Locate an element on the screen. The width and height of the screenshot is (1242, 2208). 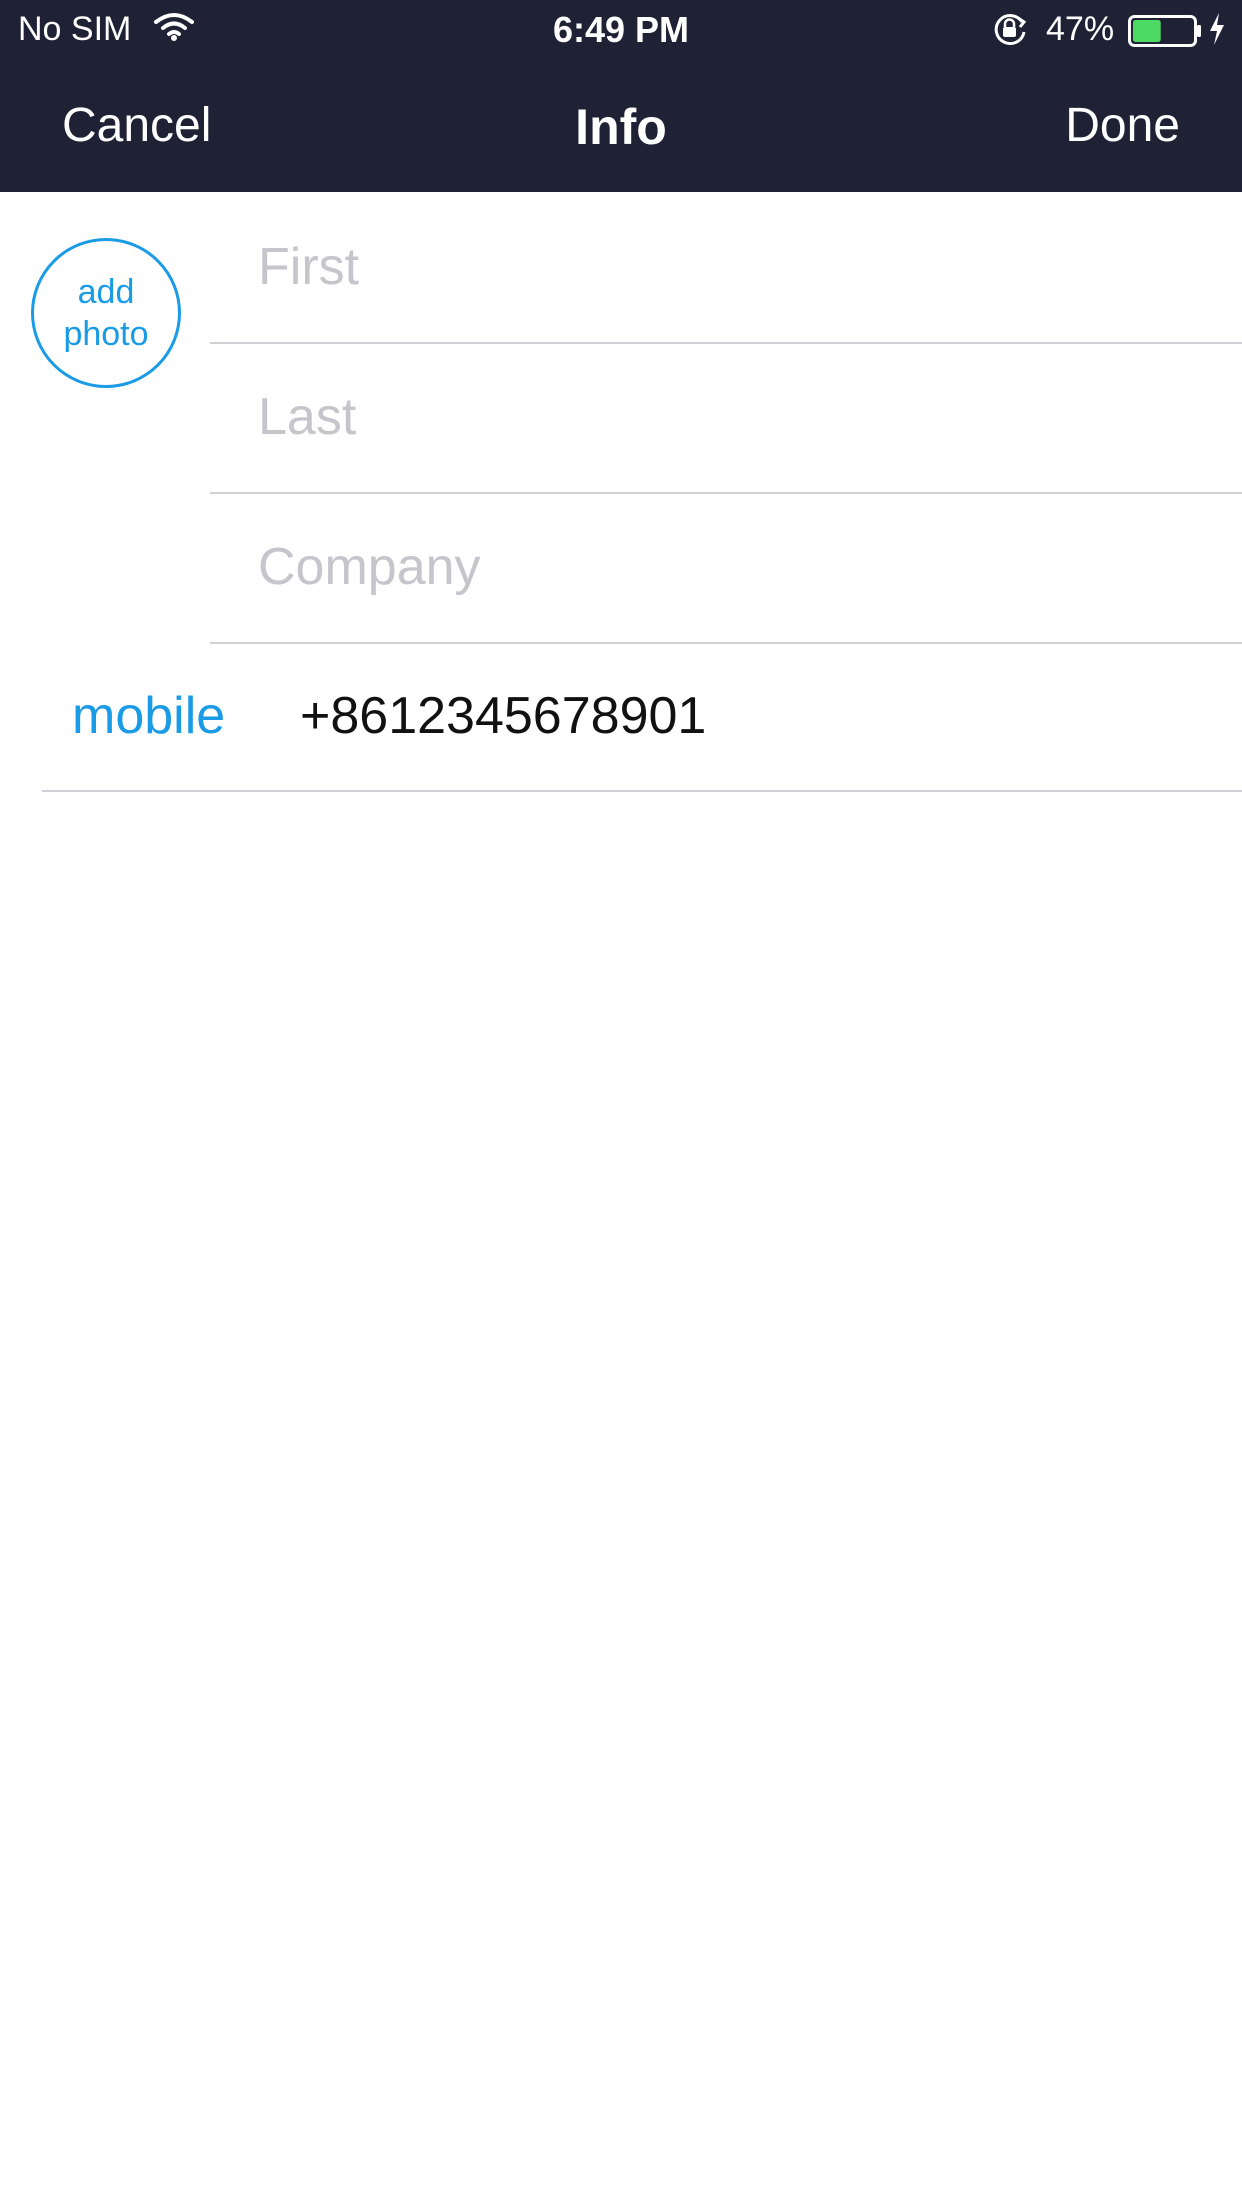
company-field: Company is located at coordinates (726, 568).